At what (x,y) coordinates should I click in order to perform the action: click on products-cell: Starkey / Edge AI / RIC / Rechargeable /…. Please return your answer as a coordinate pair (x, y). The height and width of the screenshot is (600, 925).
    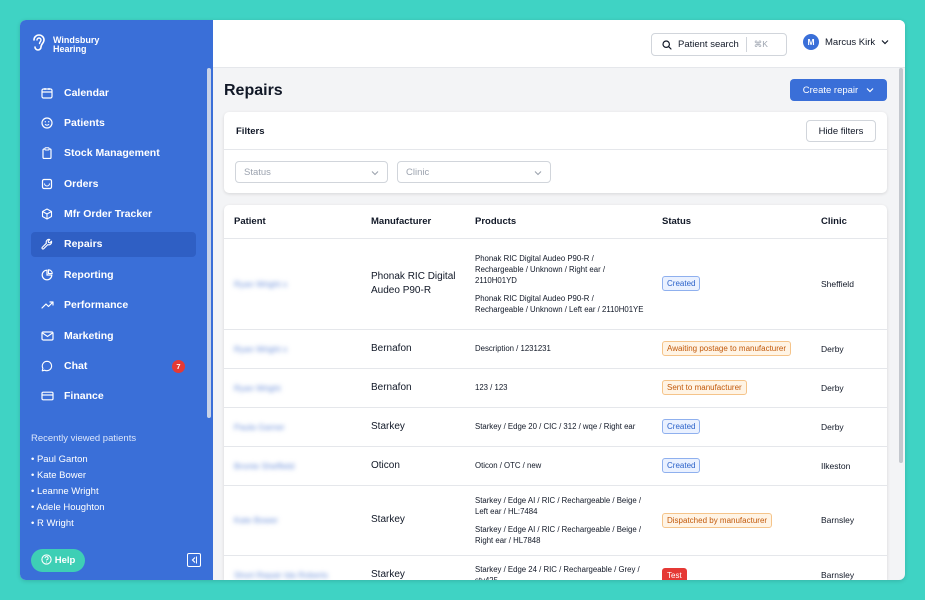
    Looking at the image, I should click on (558, 520).